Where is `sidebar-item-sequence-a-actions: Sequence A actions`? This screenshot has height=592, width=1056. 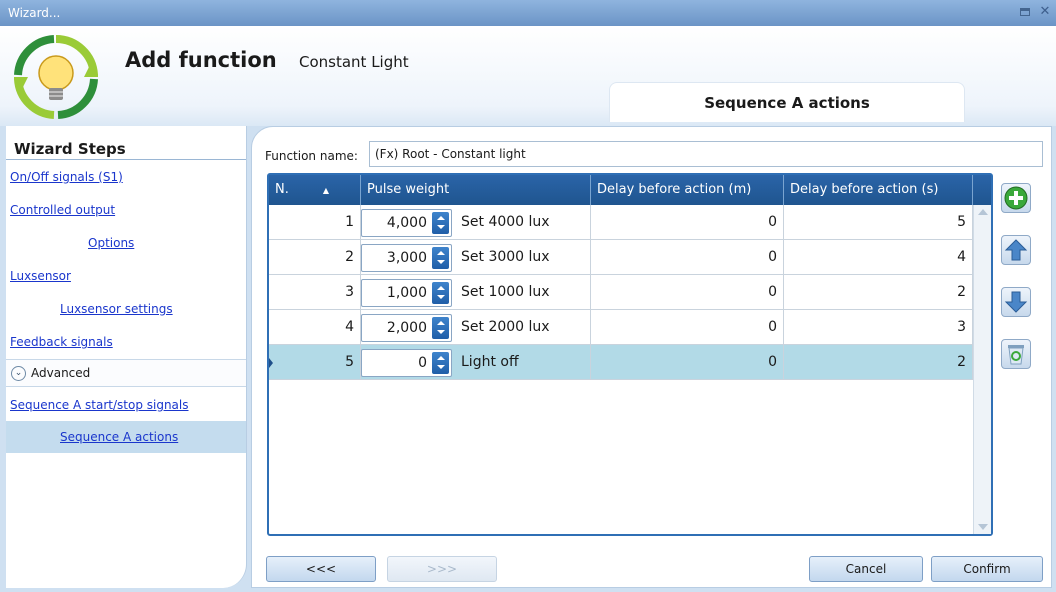 sidebar-item-sequence-a-actions: Sequence A actions is located at coordinates (119, 437).